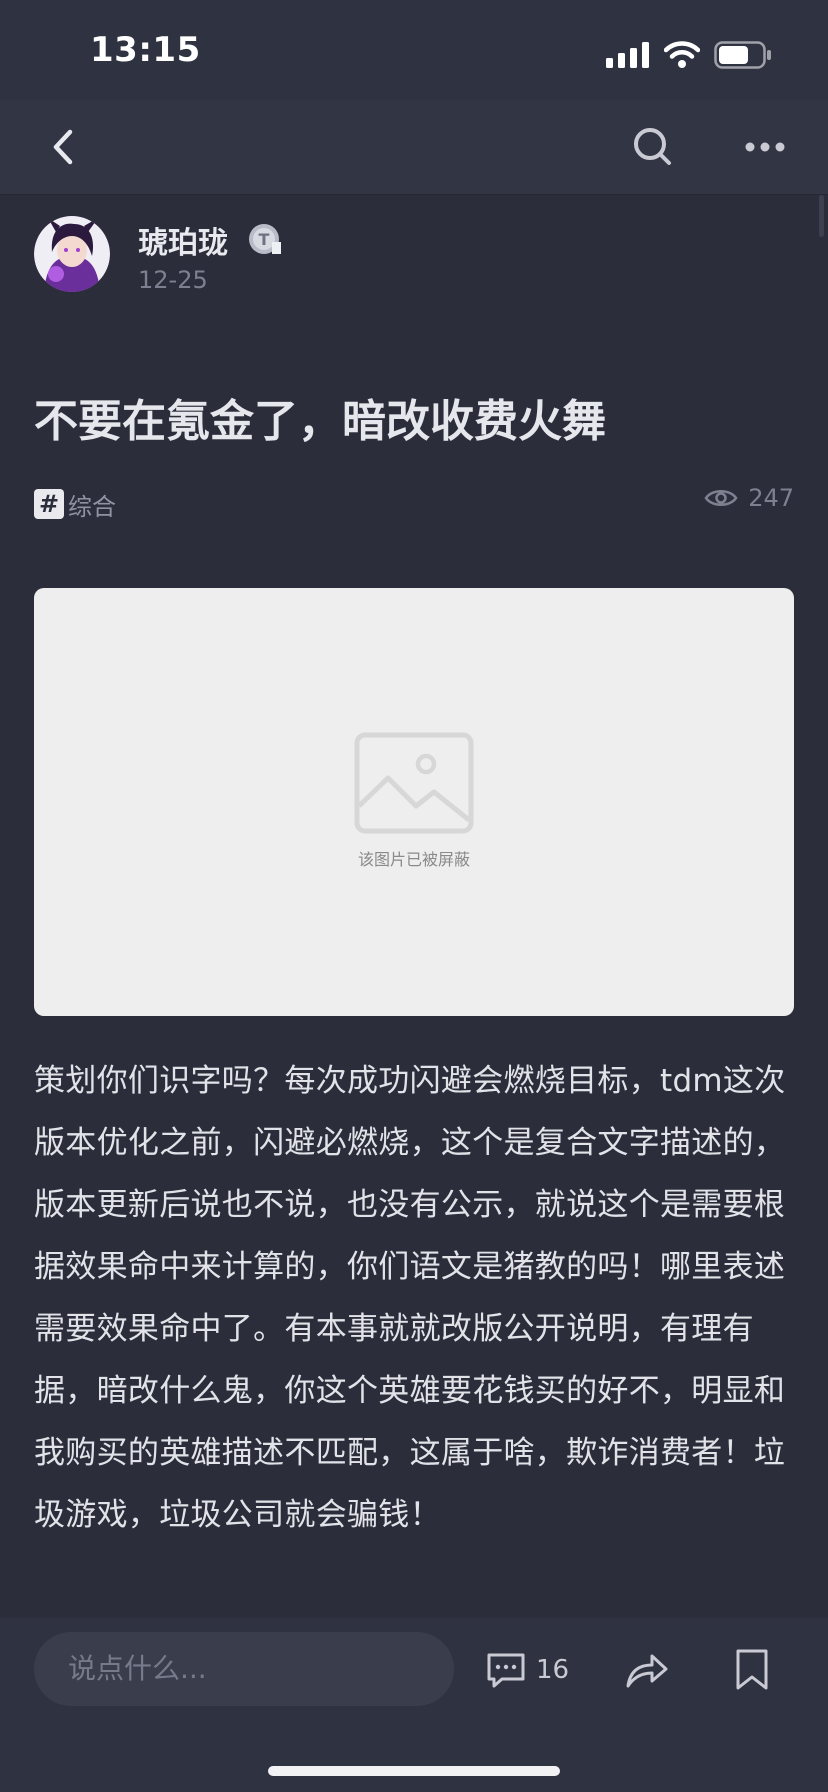 The width and height of the screenshot is (828, 1792). I want to click on post-title: 不要在氪金了，暗改收费火舞, so click(320, 421).